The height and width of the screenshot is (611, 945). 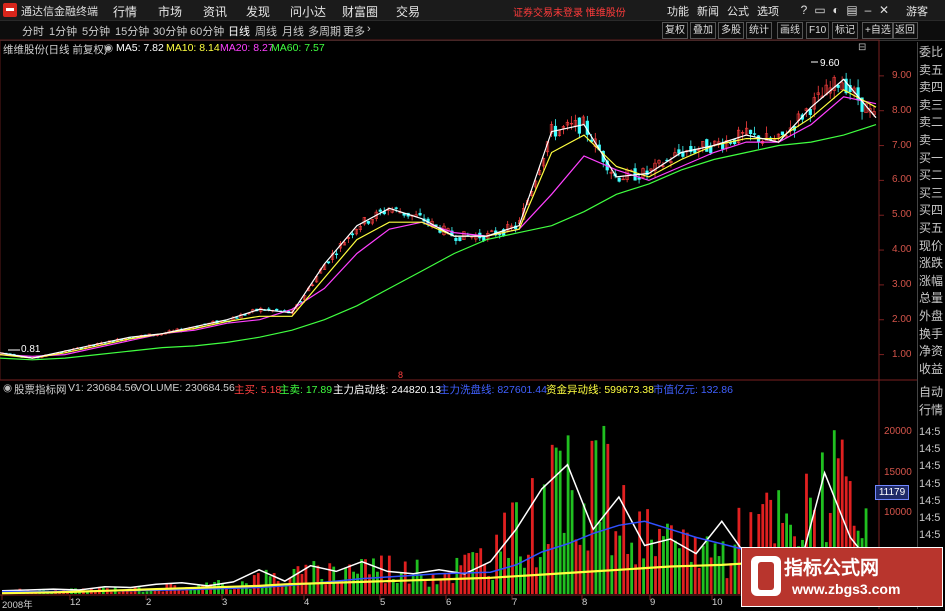 What do you see at coordinates (766, 576) in the screenshot?
I see `phone-icon` at bounding box center [766, 576].